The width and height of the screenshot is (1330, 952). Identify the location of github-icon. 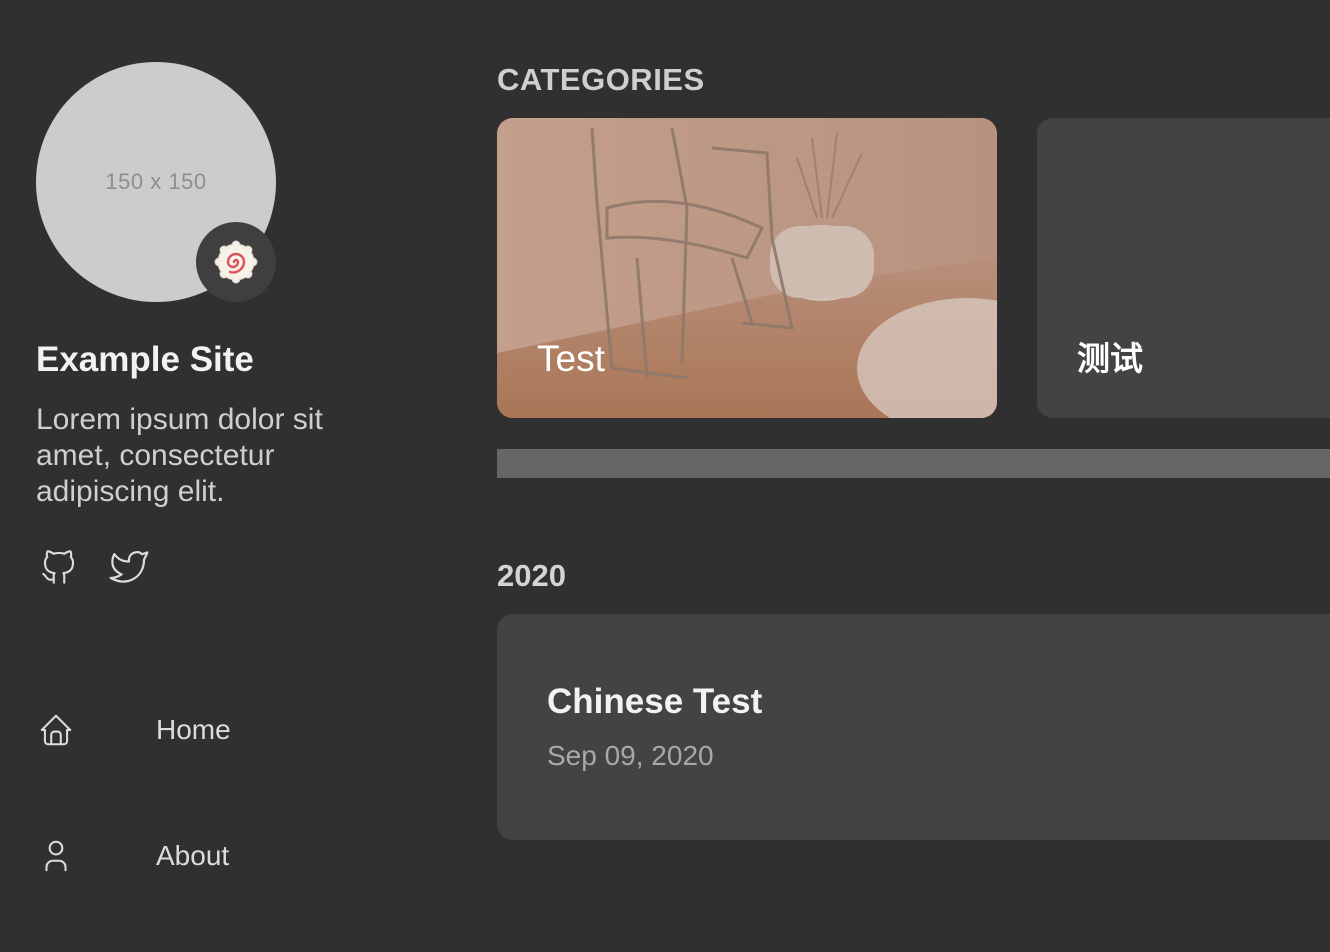
(58, 567).